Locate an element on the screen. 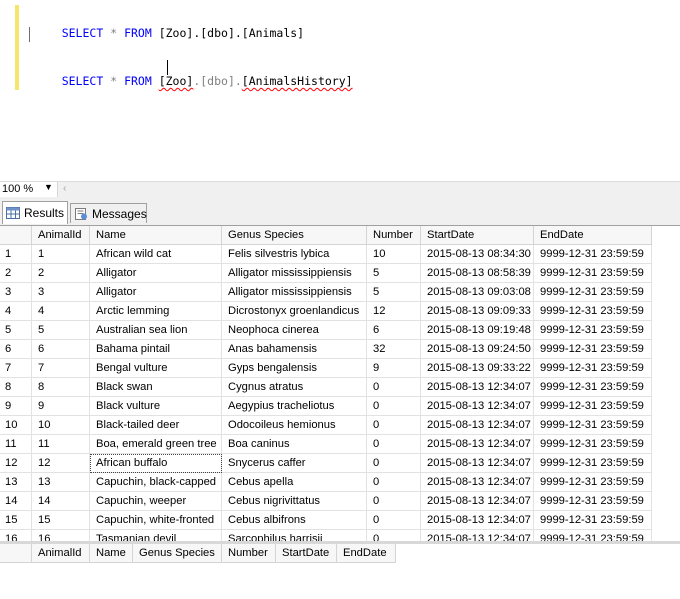  cell-row-number: 10 is located at coordinates (16, 425).